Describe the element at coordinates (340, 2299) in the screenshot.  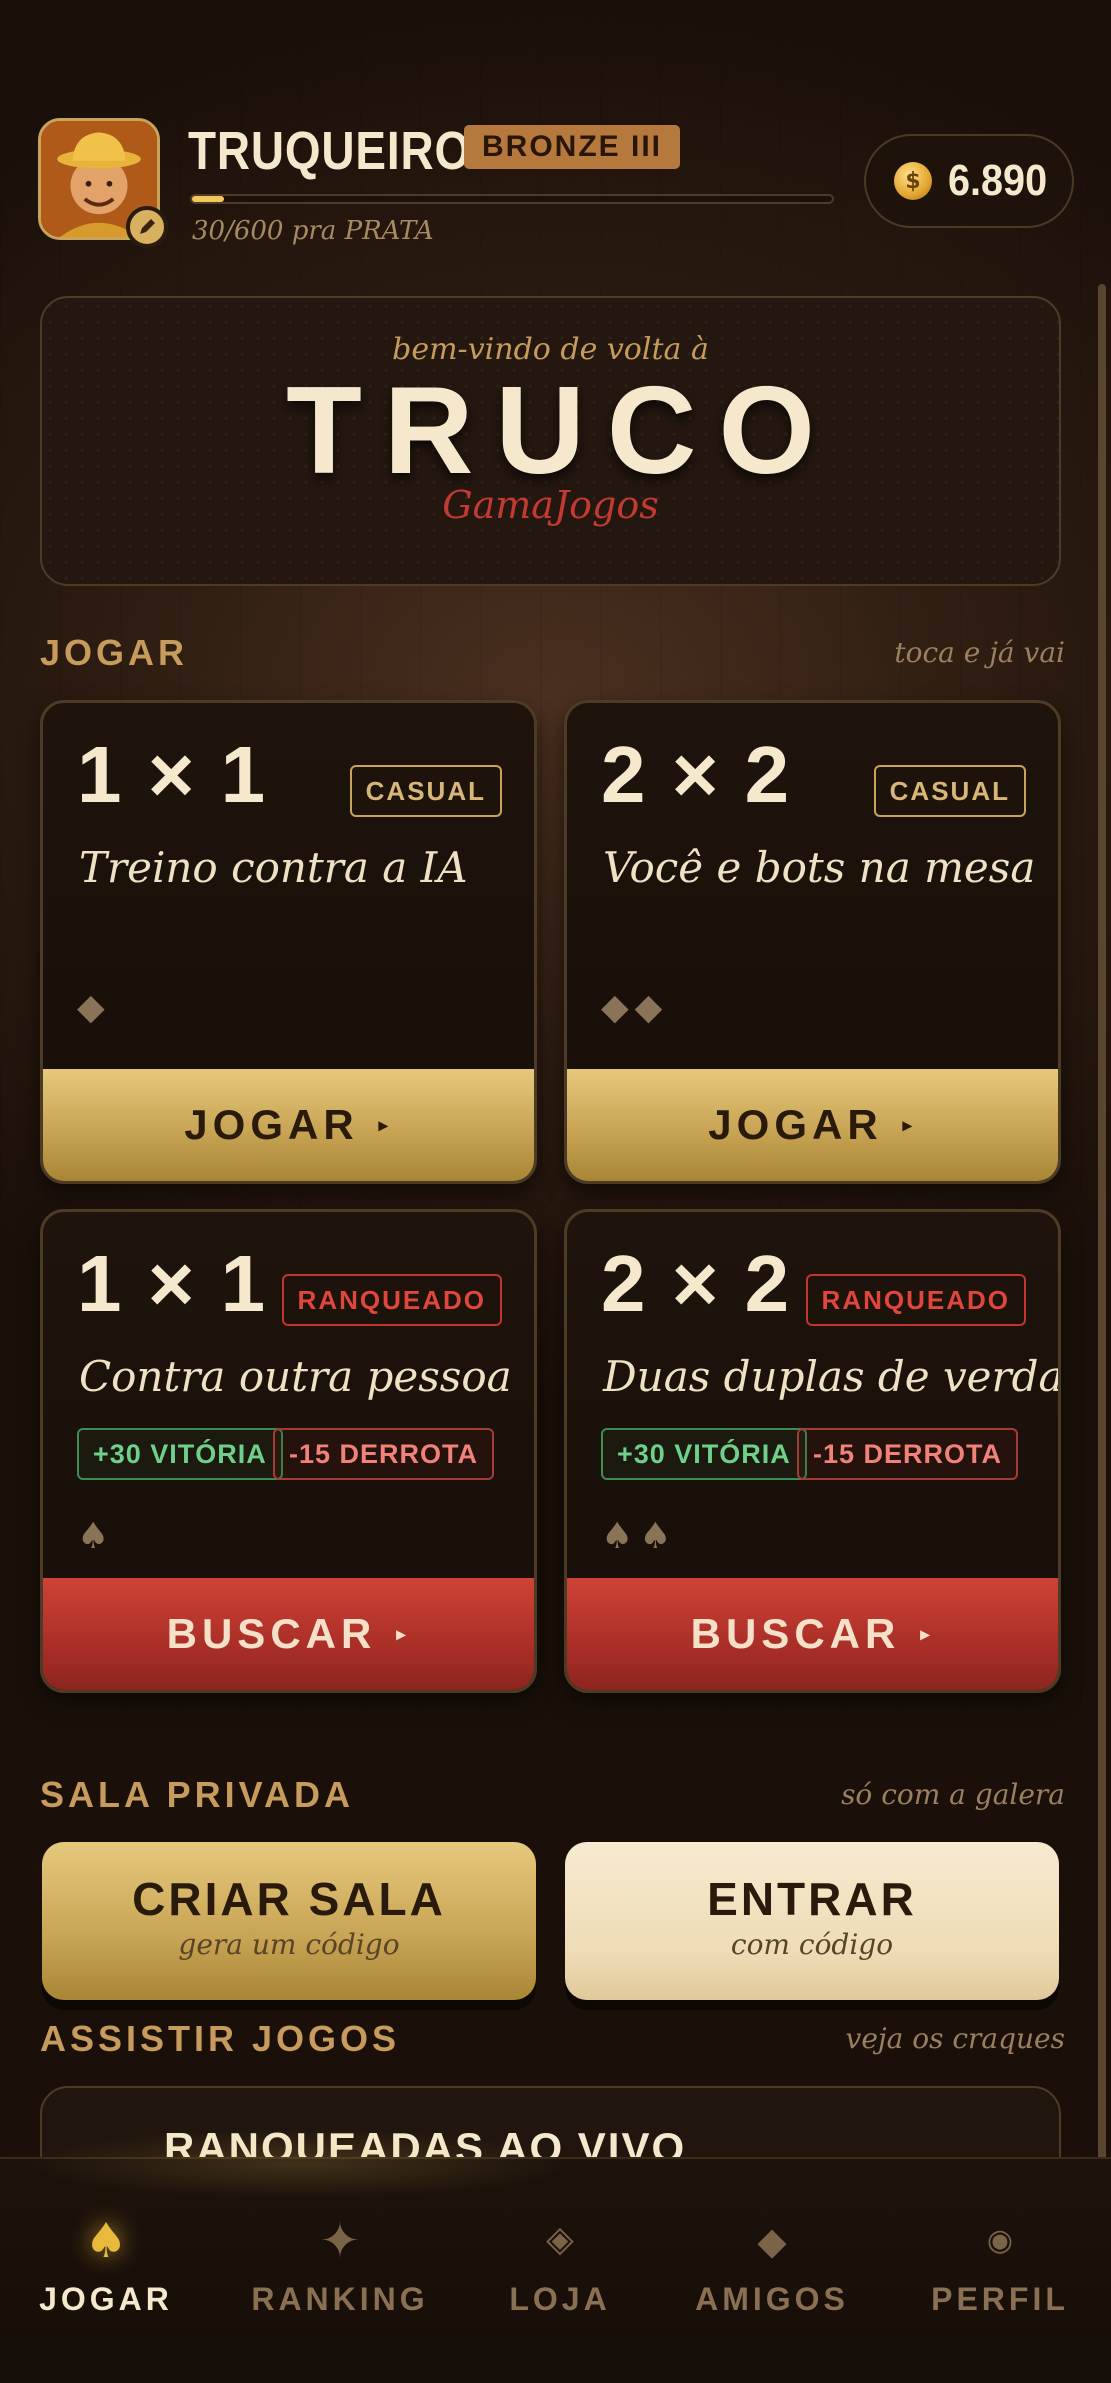
I see `nav-label: RANKING` at that location.